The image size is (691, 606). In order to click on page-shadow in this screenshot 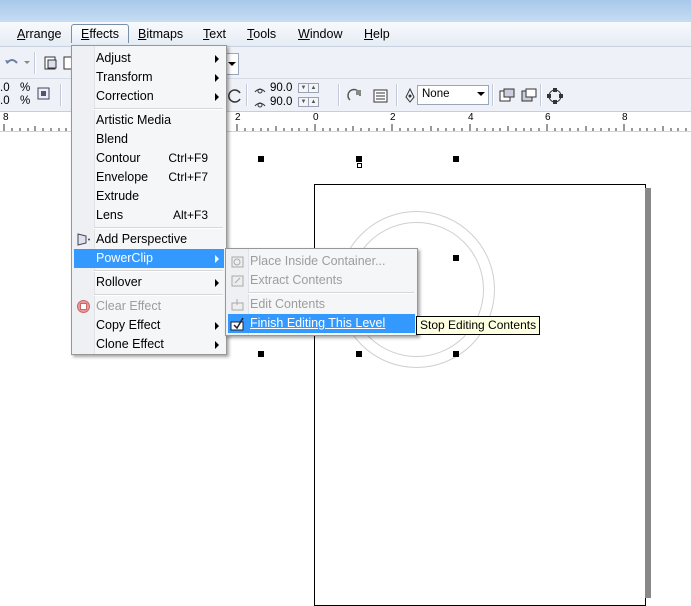, I will do `click(648, 393)`.